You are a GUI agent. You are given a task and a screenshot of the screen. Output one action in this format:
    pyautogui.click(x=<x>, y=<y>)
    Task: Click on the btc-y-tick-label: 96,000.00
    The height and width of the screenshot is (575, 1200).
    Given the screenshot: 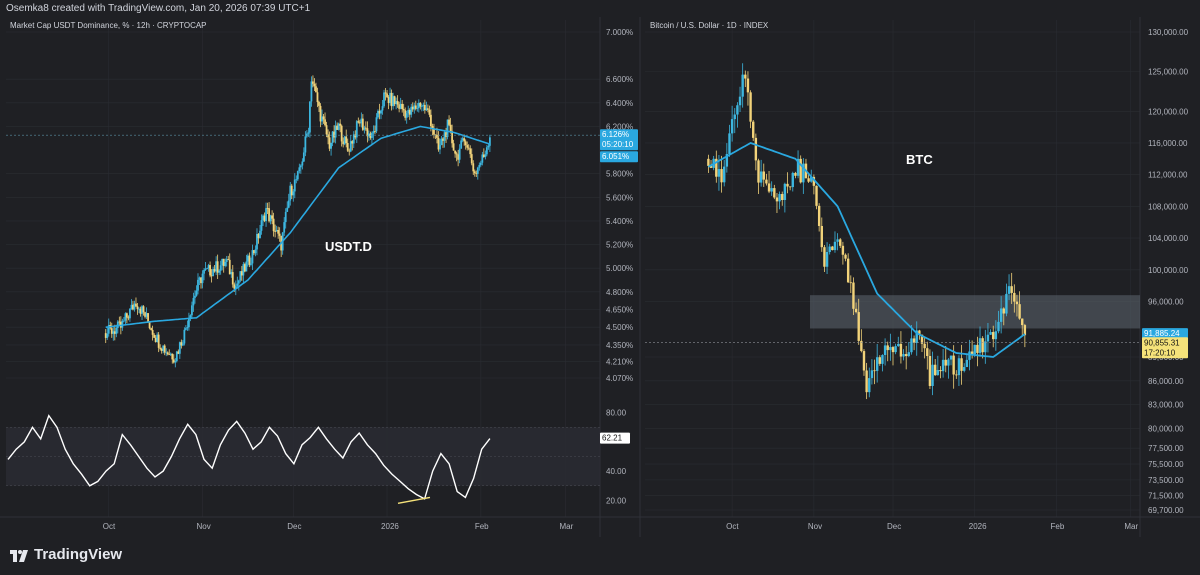 What is the action you would take?
    pyautogui.click(x=1166, y=302)
    